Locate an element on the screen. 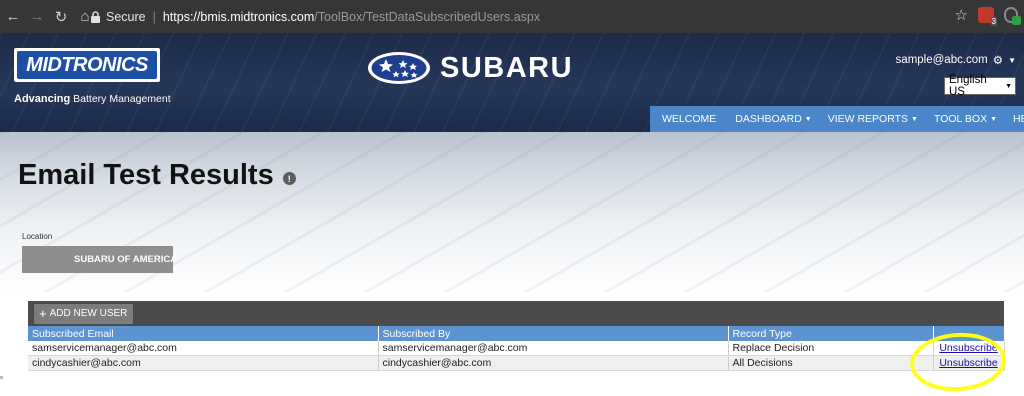 The height and width of the screenshot is (396, 1024). nav-help: HELP is located at coordinates (1014, 119).